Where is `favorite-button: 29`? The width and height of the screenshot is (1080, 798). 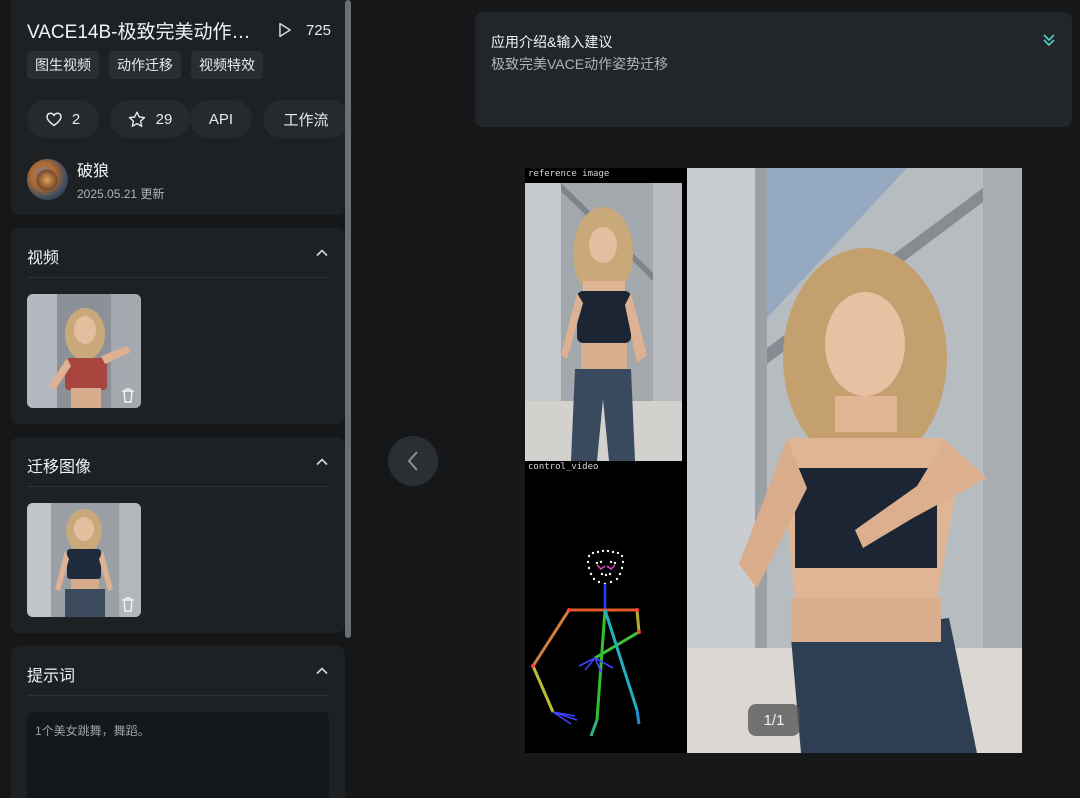 favorite-button: 29 is located at coordinates (150, 119).